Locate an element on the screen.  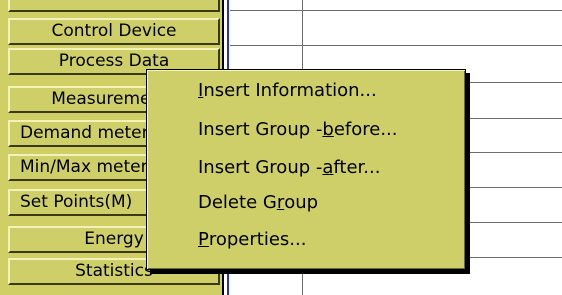
menu-item-delete-group: Delete Gr oup is located at coordinates (258, 202).